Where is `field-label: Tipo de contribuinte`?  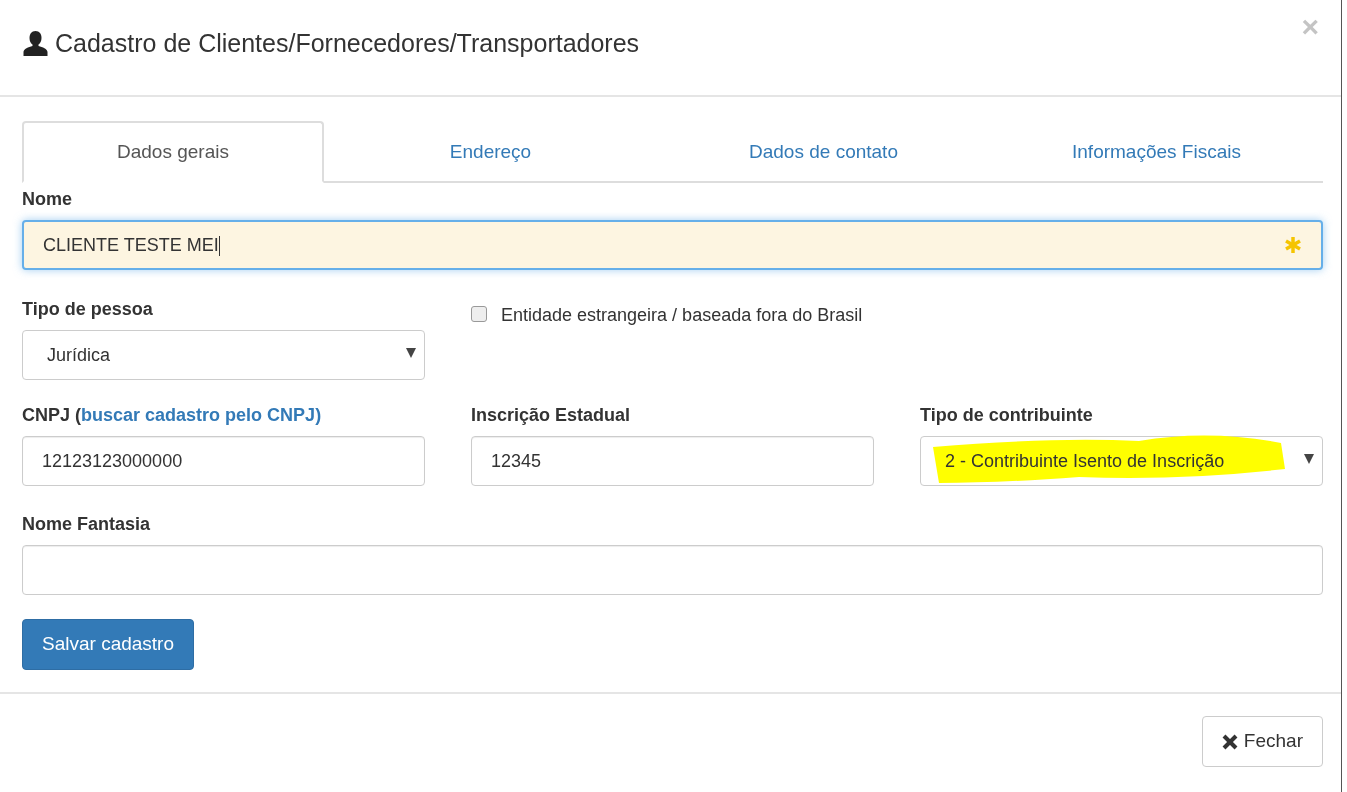
field-label: Tipo de contribuinte is located at coordinates (1007, 415).